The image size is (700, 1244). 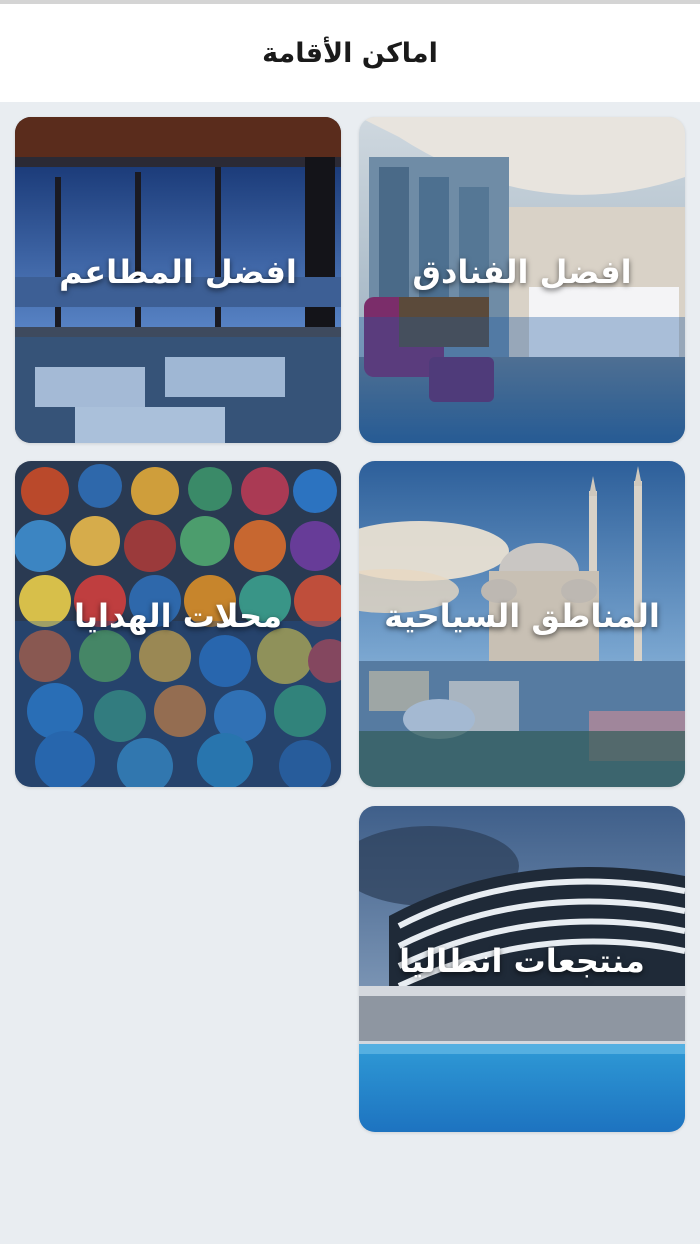 I want to click on card-antalya-resorts: منتجعات انطاليا, so click(x=522, y=969).